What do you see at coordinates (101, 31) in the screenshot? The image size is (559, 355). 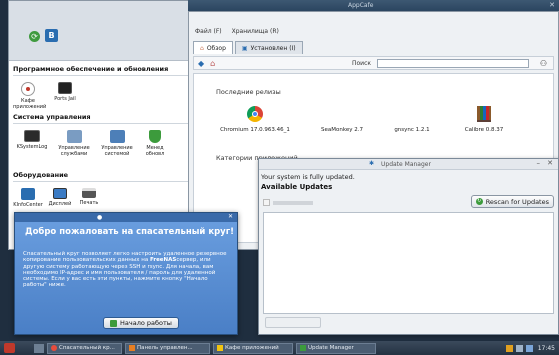 I see `control-center-toolbar: ⟳ B` at bounding box center [101, 31].